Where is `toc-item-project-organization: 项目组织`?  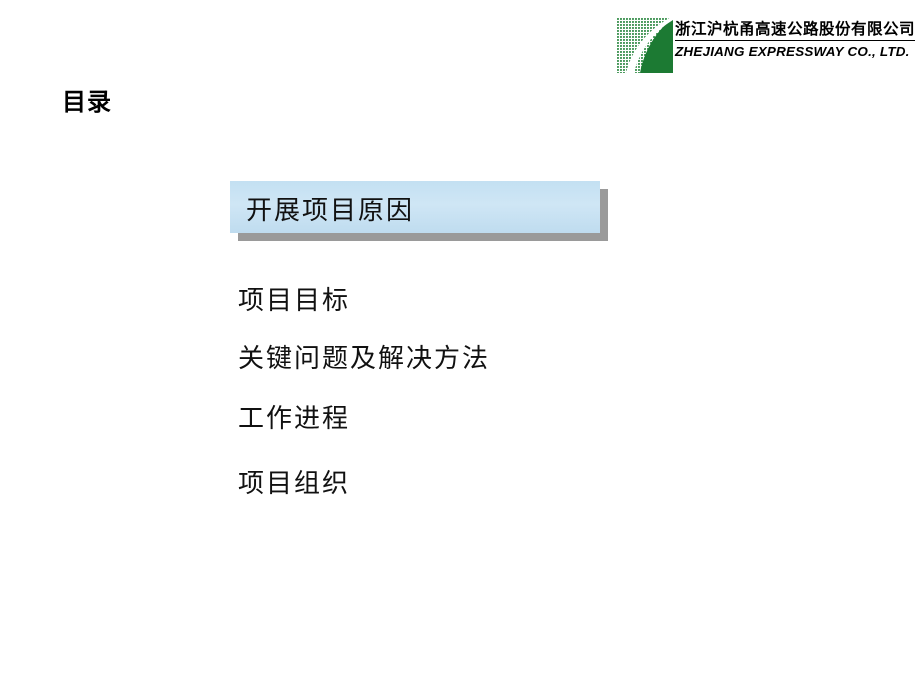 toc-item-project-organization: 项目组织 is located at coordinates (290, 481).